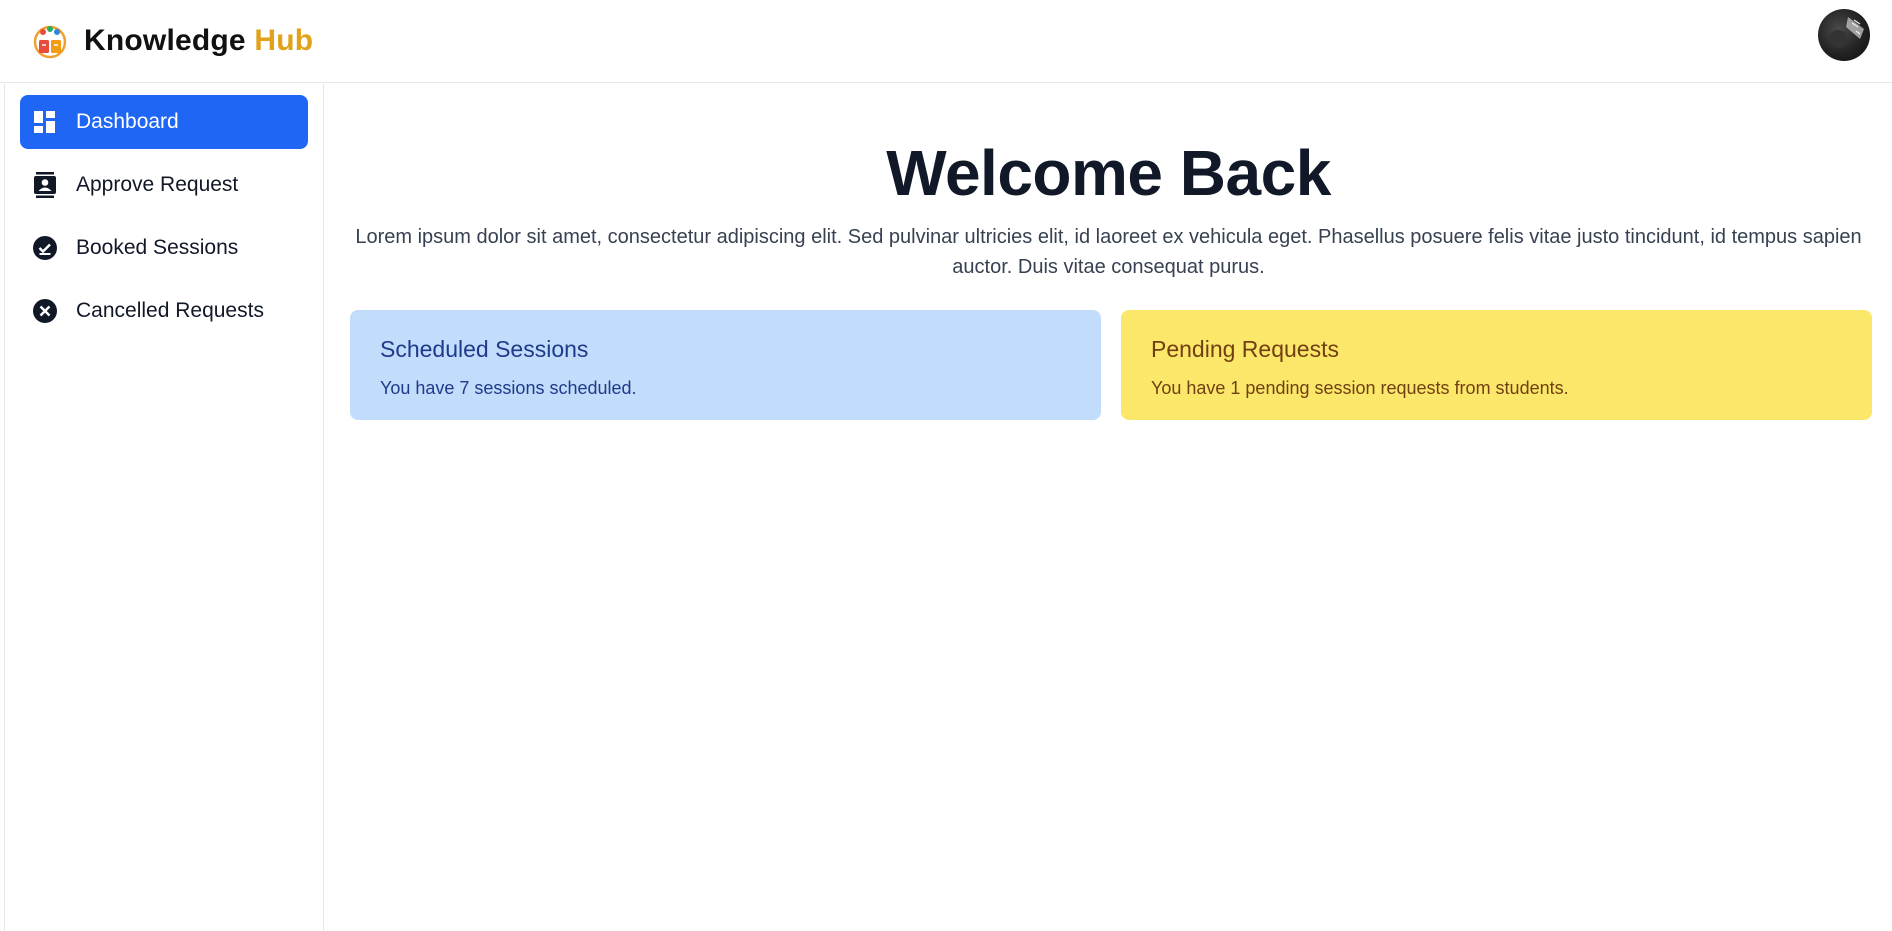 Image resolution: width=1892 pixels, height=931 pixels. What do you see at coordinates (1108, 173) in the screenshot?
I see `page-title: Welcome Back` at bounding box center [1108, 173].